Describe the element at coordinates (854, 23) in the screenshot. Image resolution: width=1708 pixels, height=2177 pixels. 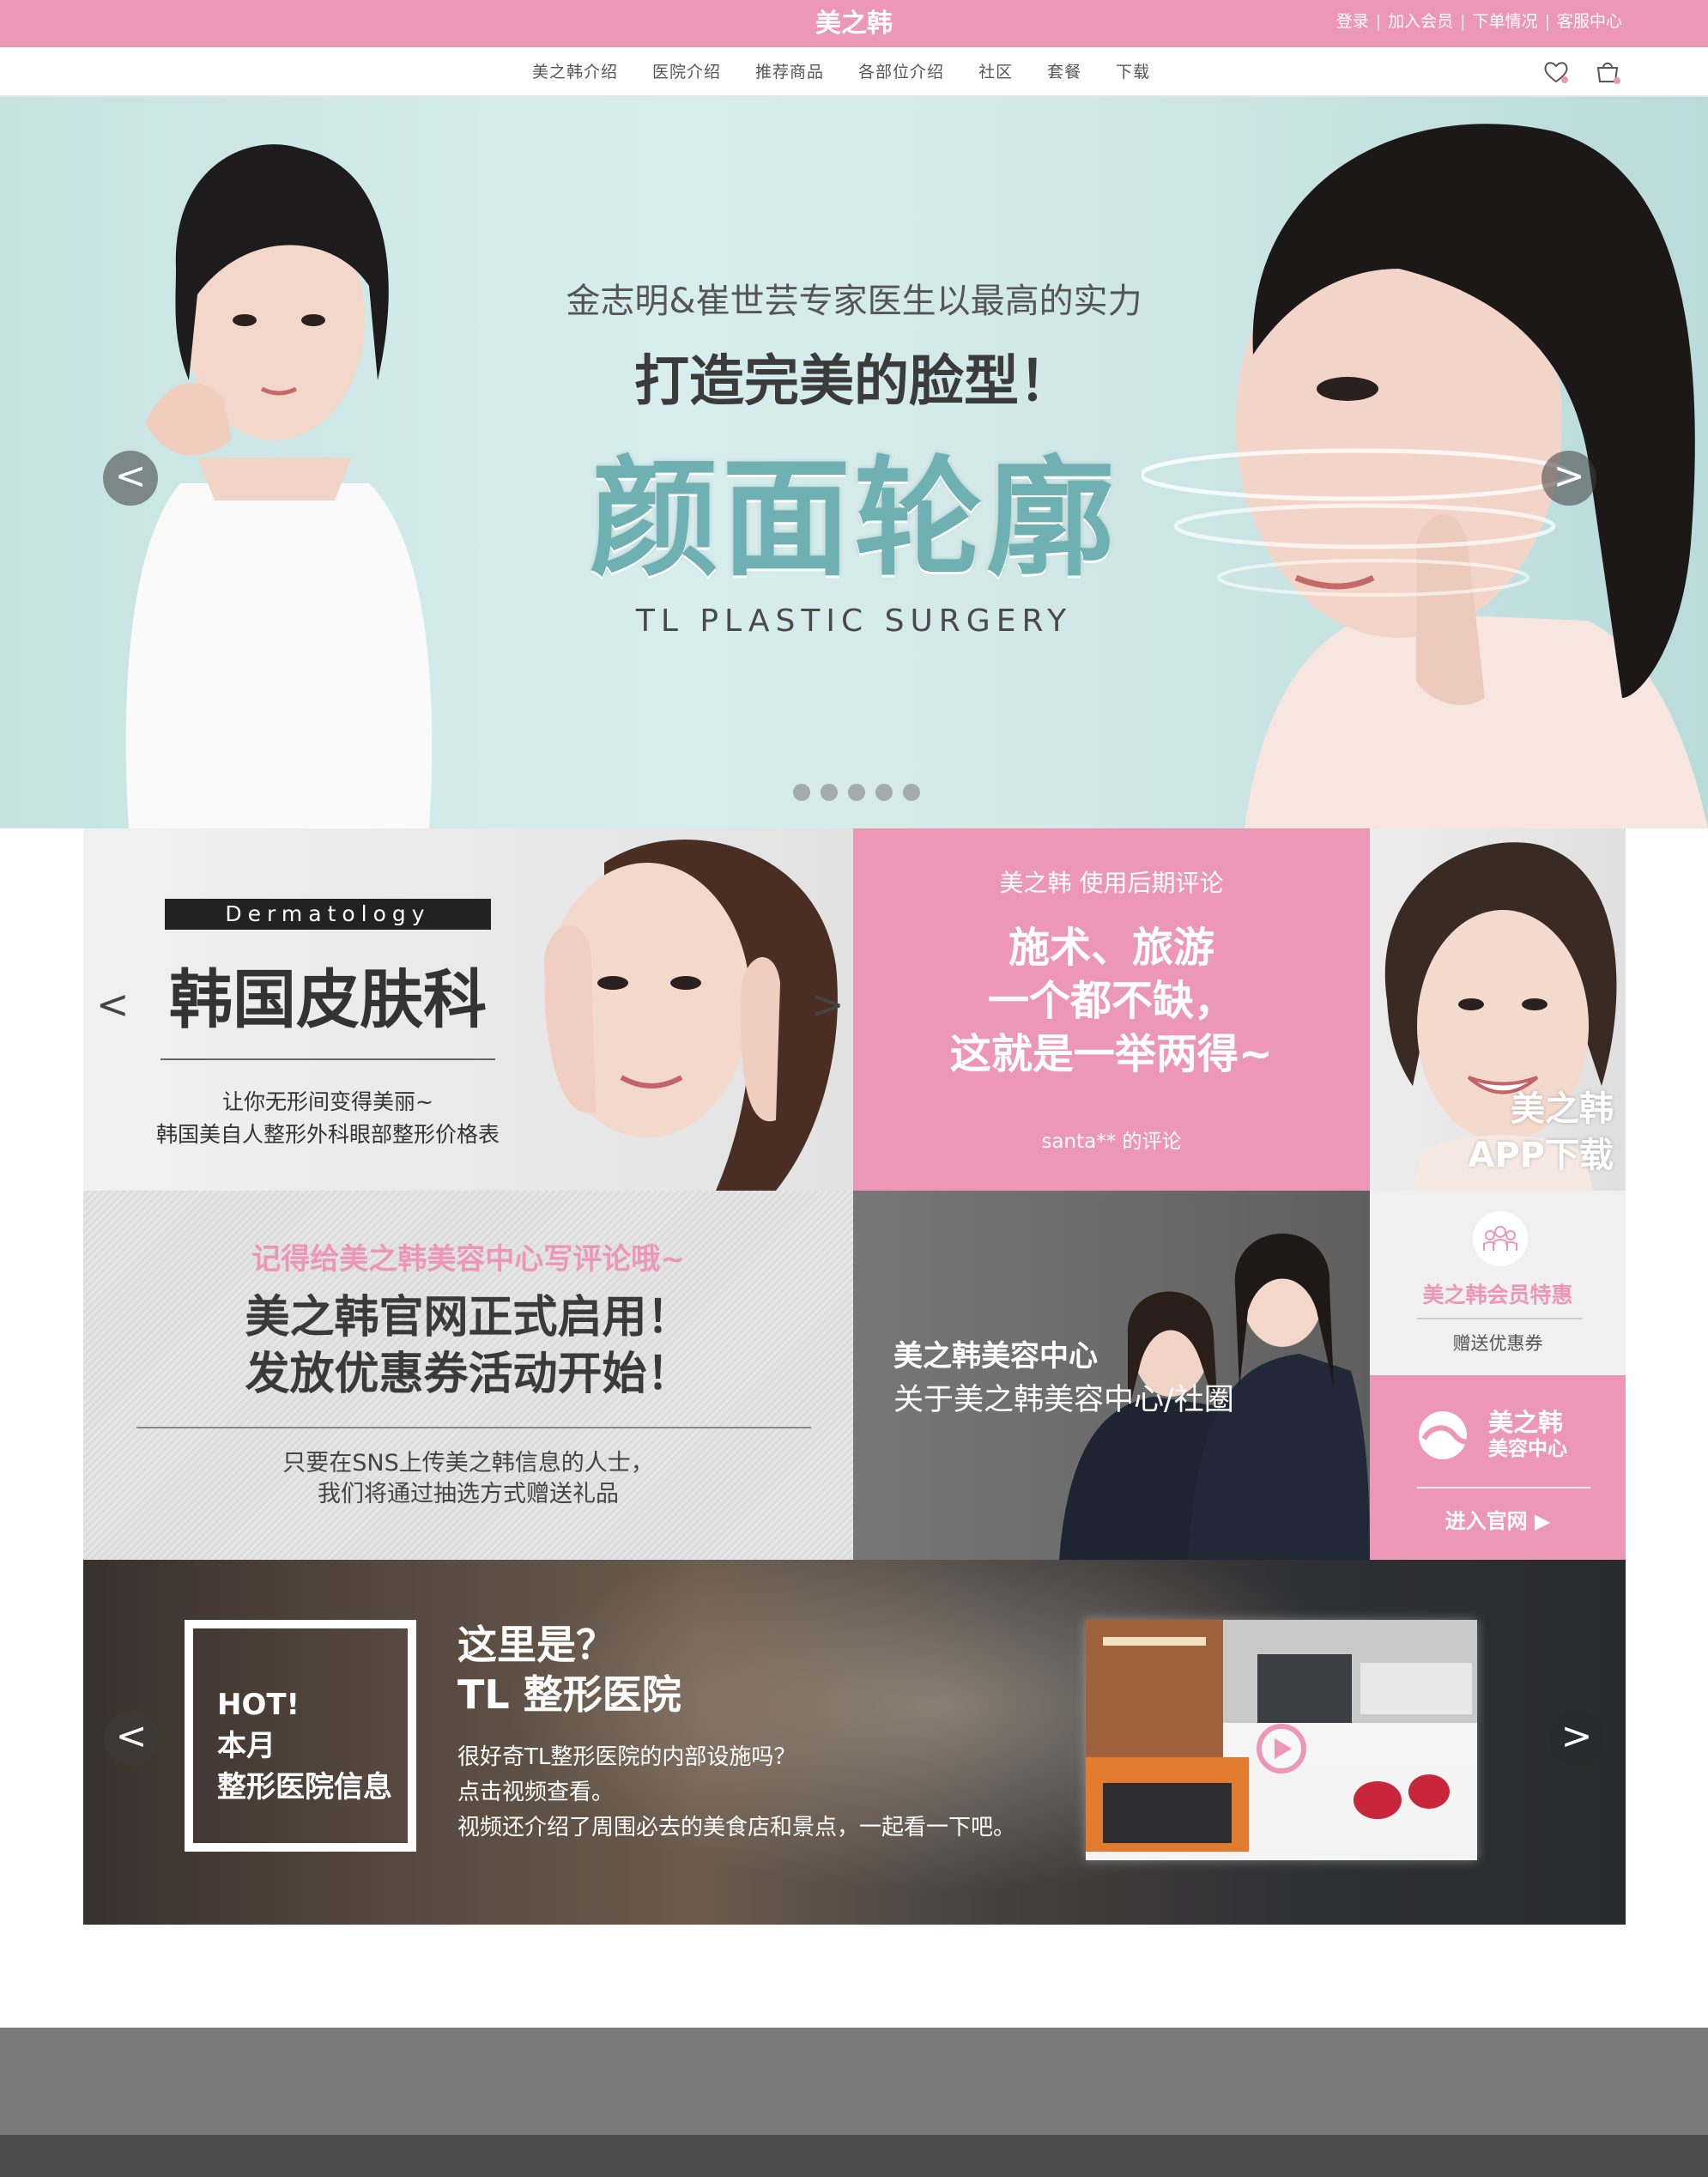
I see `top-bar: 美之韩 登录 | 加入会员 | 下单情况 | 客服中心` at that location.